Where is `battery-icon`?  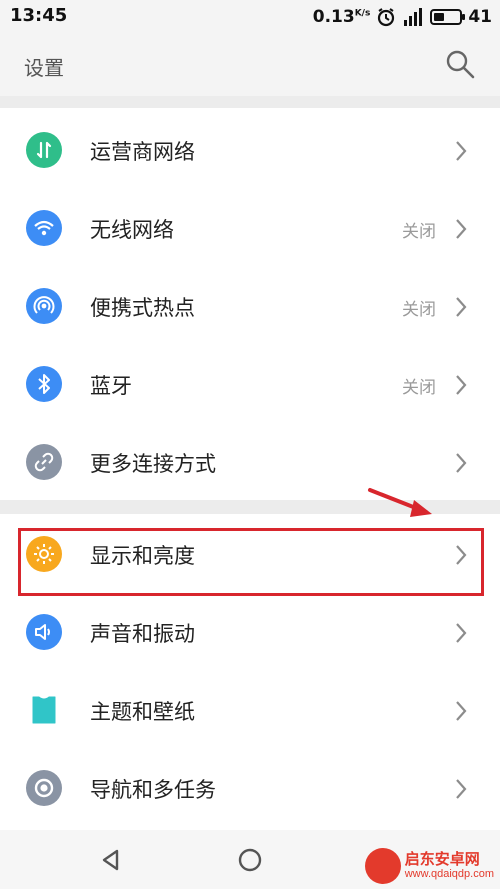 battery-icon is located at coordinates (448, 17).